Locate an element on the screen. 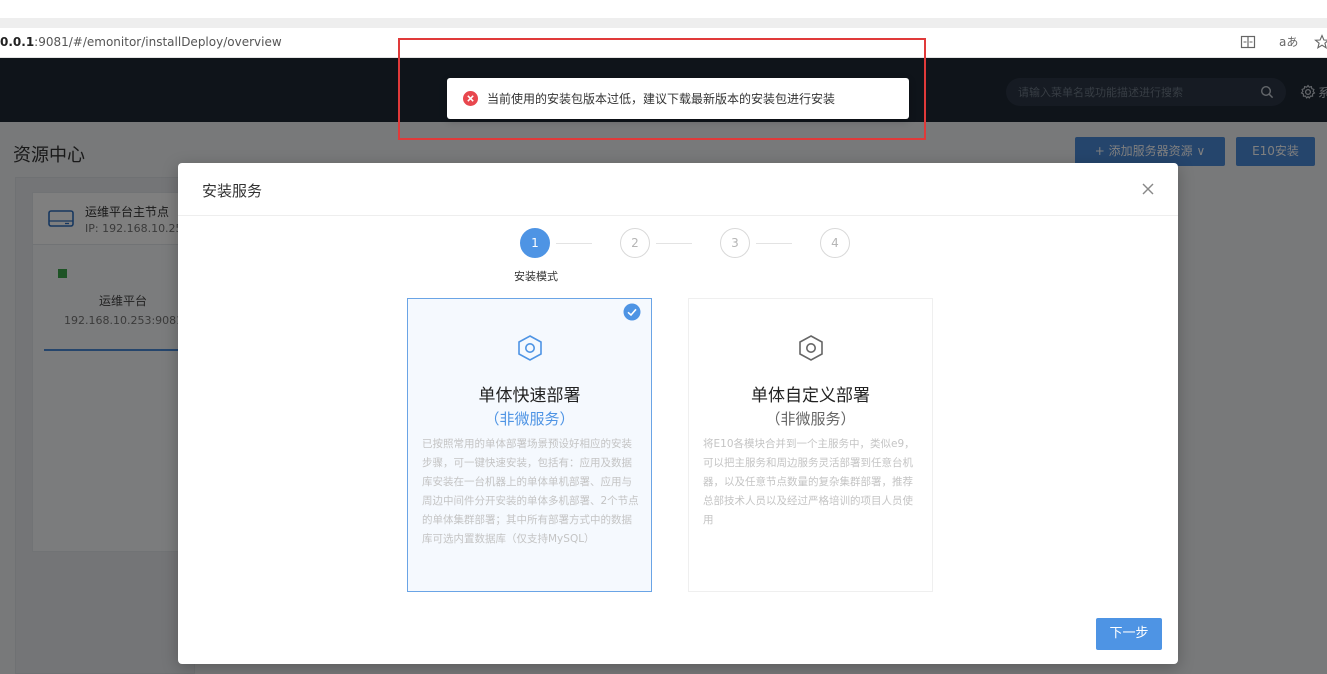 The height and width of the screenshot is (674, 1327). highlight-box is located at coordinates (662, 89).